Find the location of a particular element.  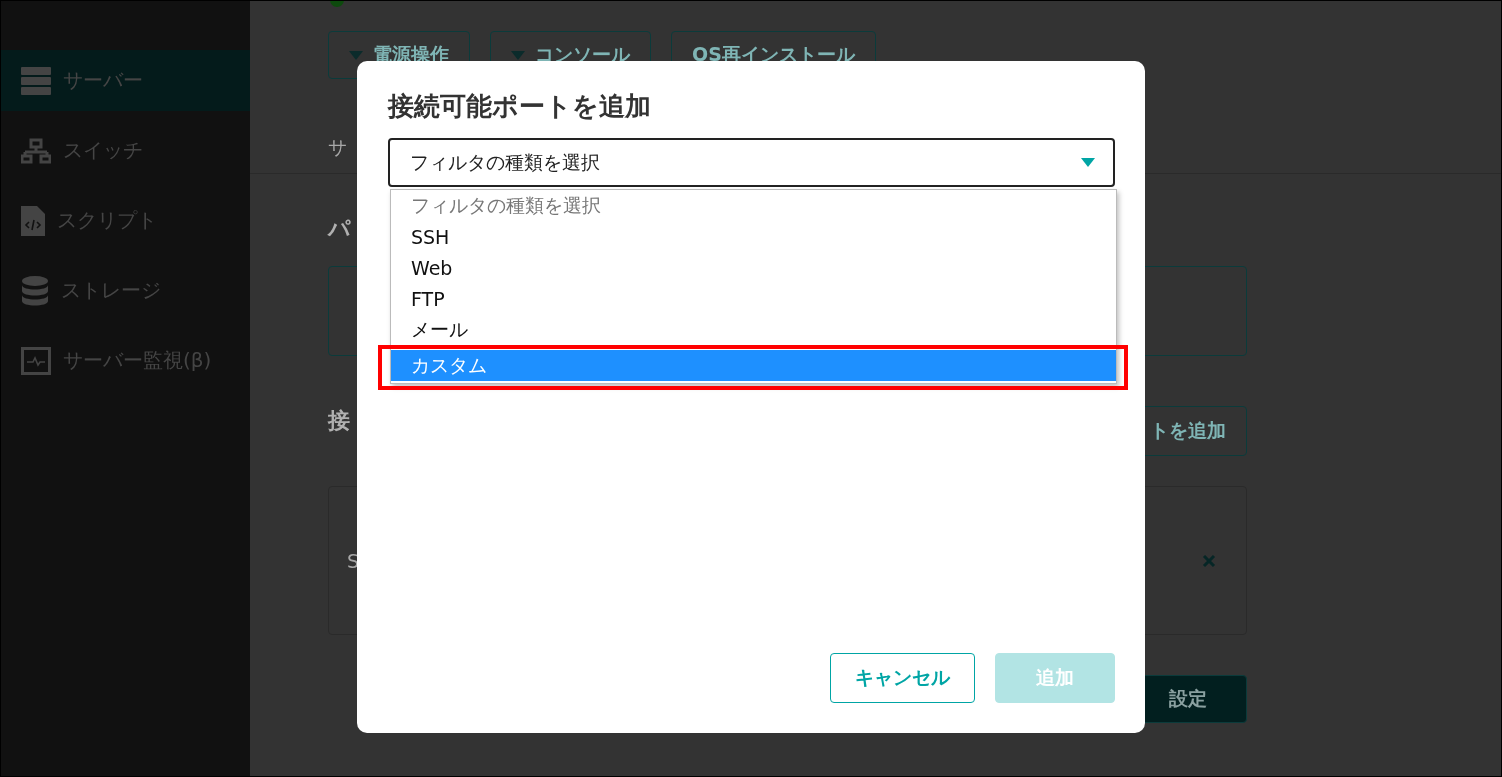

server-icon is located at coordinates (36, 80).